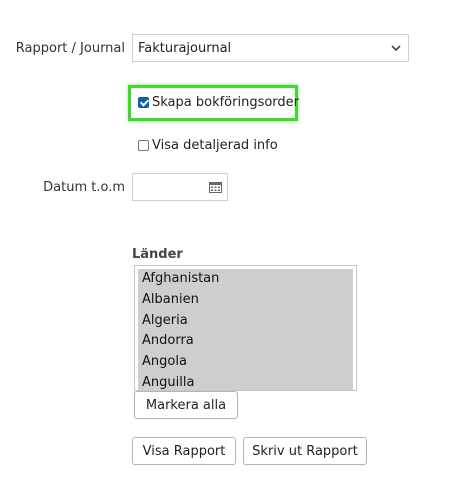 The image size is (461, 499). I want to click on country-option: Algeria, so click(245, 321).